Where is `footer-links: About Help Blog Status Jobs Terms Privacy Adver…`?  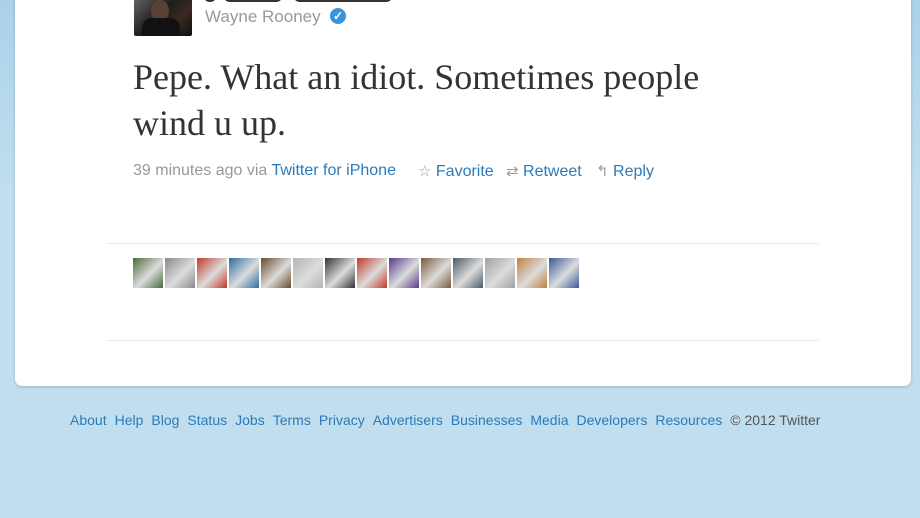
footer-links: About Help Blog Status Jobs Terms Privacy Adver… is located at coordinates (445, 421).